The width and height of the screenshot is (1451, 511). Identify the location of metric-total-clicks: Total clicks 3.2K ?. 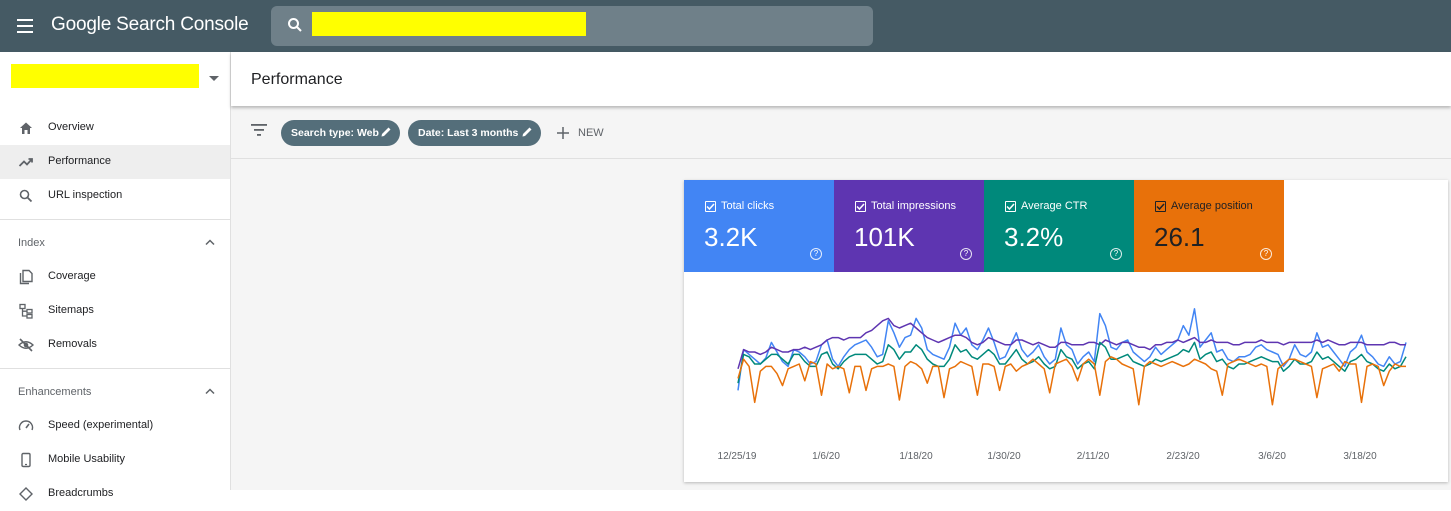
(759, 226).